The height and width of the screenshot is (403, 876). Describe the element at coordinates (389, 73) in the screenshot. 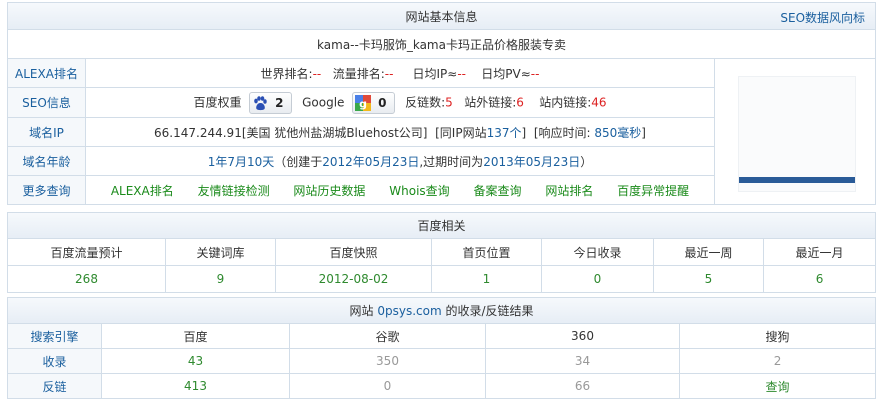

I see `traffic-rank-value: --` at that location.